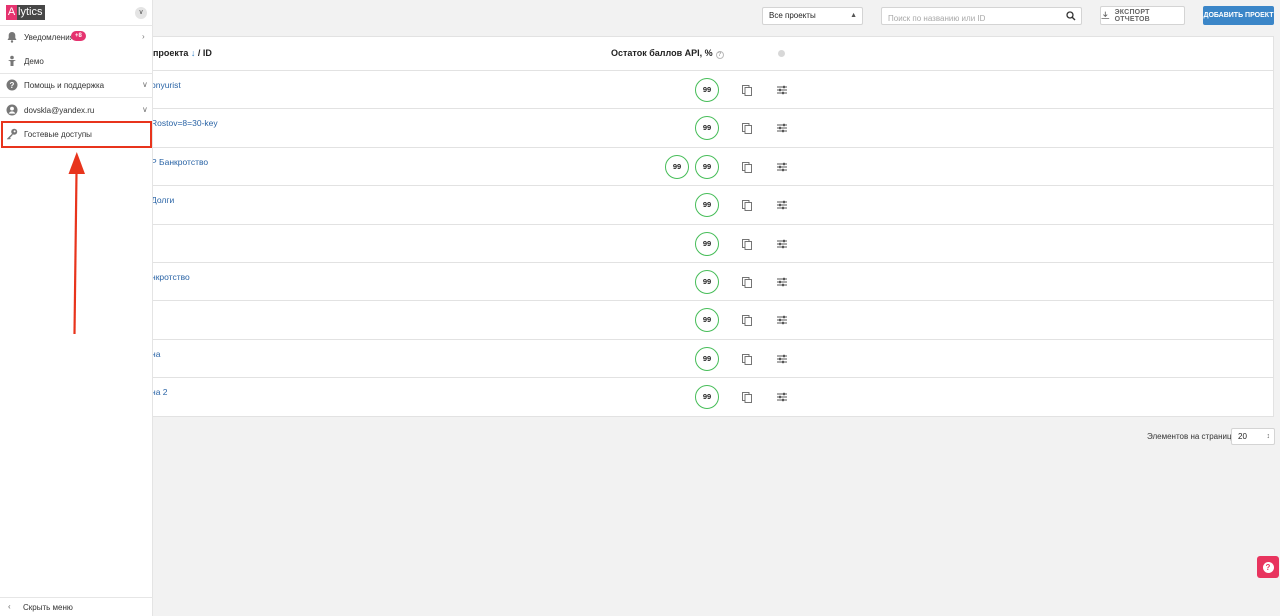  Describe the element at coordinates (677, 166) in the screenshot. I see `api-balance-circle-secondary: 99` at that location.